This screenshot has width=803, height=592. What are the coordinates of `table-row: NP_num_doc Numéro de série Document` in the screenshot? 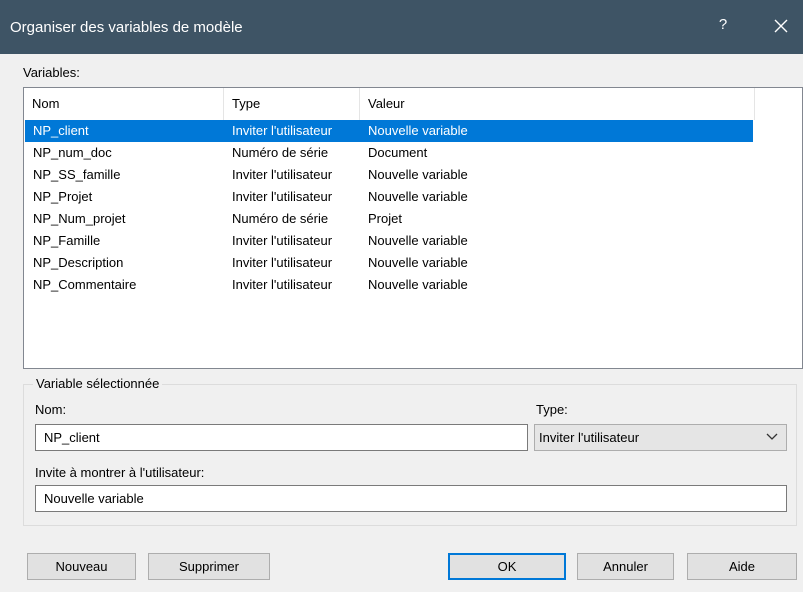 It's located at (389, 153).